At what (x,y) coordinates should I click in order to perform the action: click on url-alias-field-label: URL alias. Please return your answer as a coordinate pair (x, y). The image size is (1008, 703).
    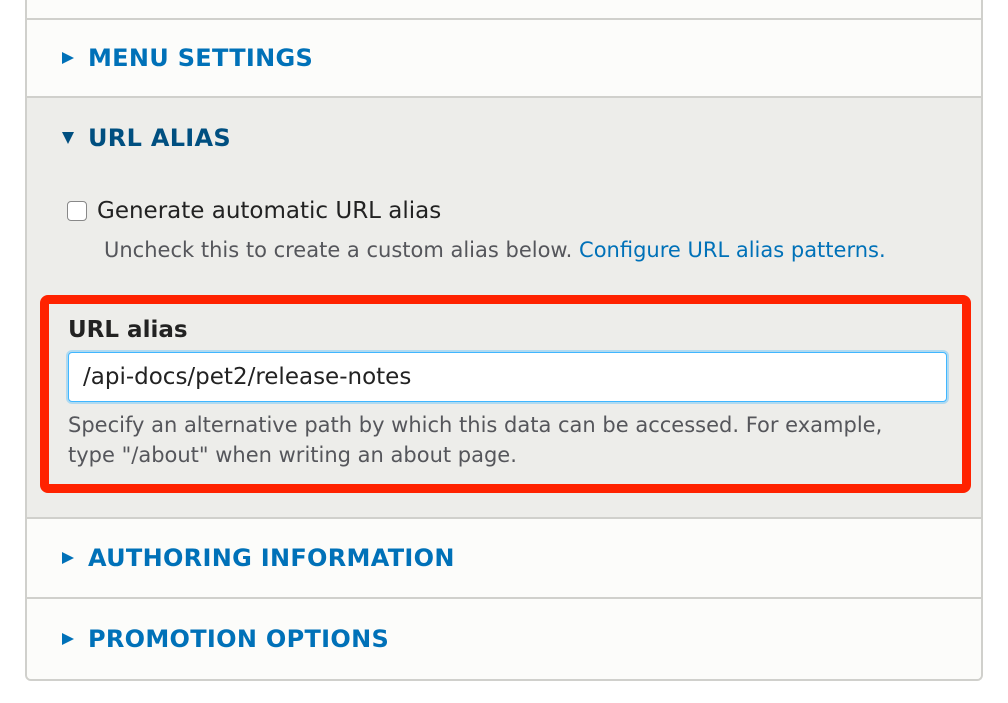
    Looking at the image, I should click on (128, 330).